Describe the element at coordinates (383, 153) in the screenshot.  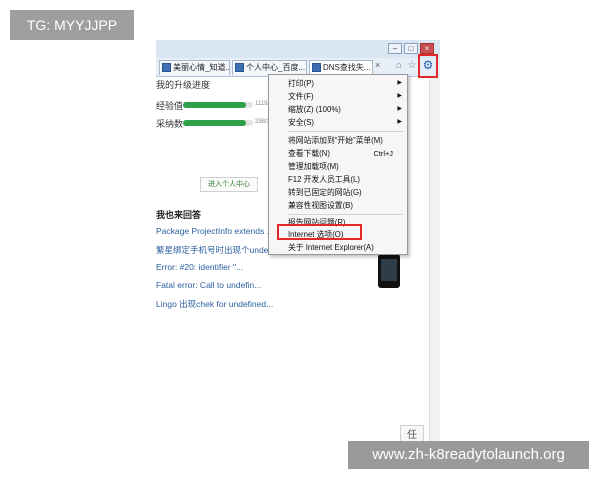
I see `menu-item-shortcut: Ctrl+J` at that location.